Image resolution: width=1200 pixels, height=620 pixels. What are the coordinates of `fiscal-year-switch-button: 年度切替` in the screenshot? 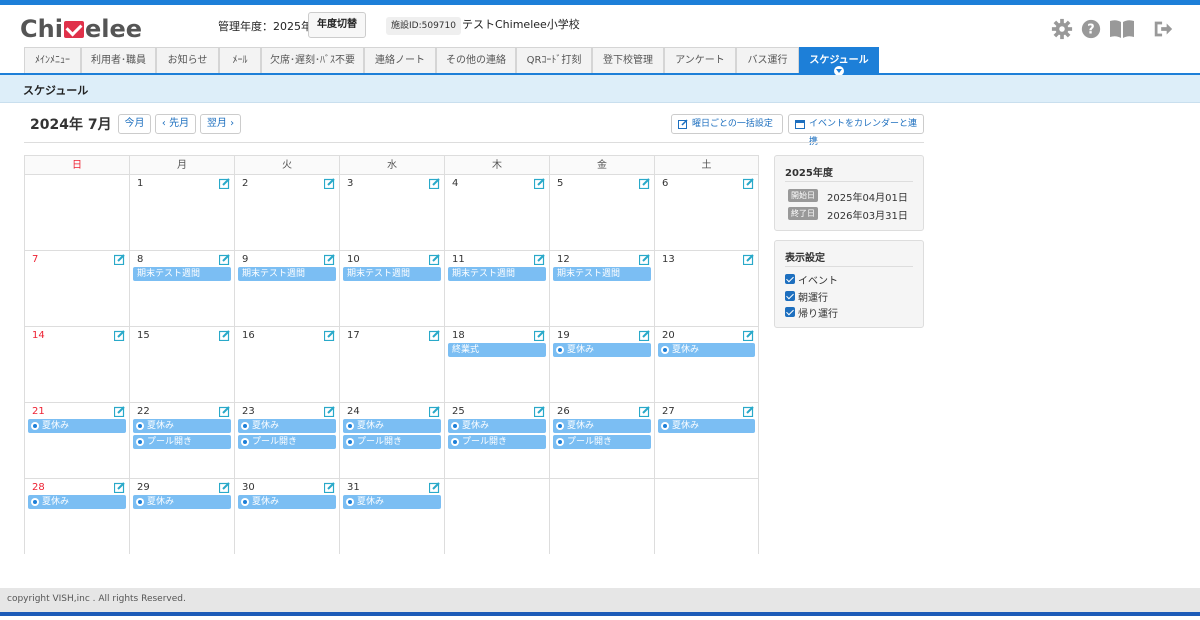 It's located at (337, 25).